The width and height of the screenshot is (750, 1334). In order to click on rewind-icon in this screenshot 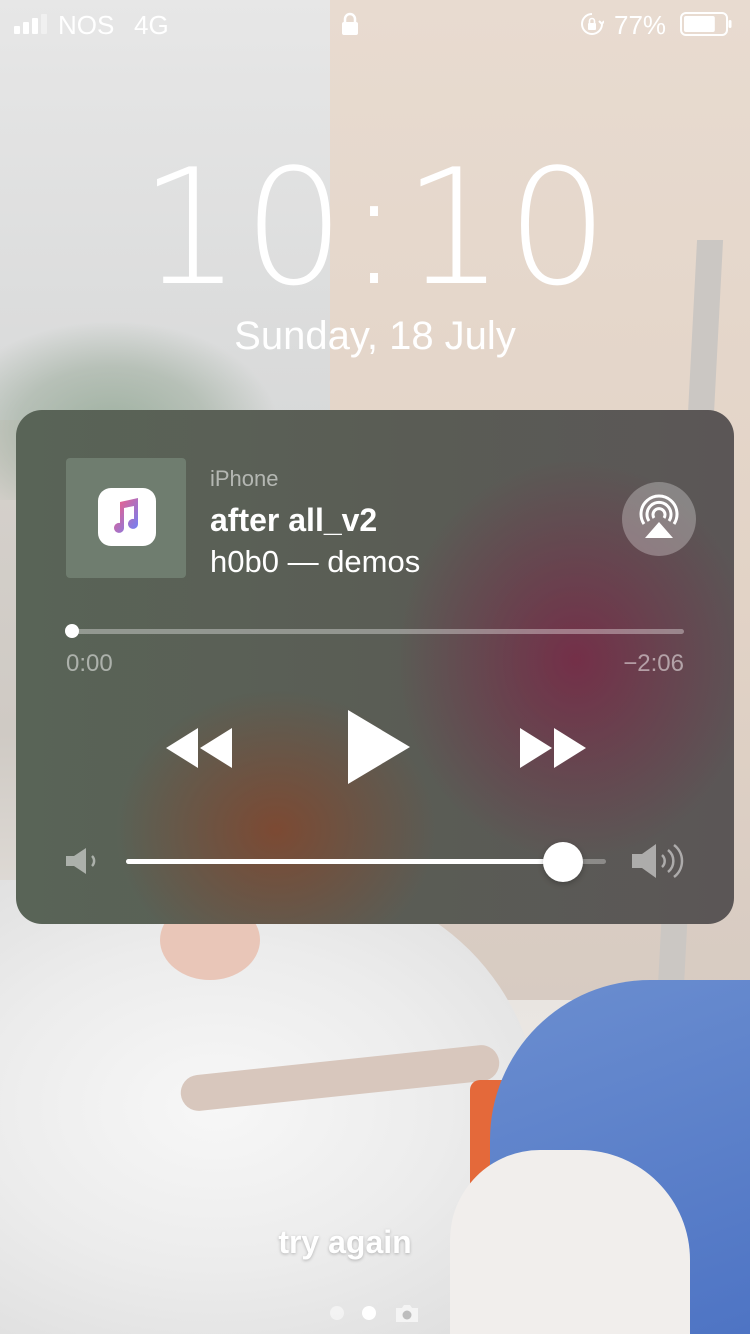, I will do `click(199, 748)`.